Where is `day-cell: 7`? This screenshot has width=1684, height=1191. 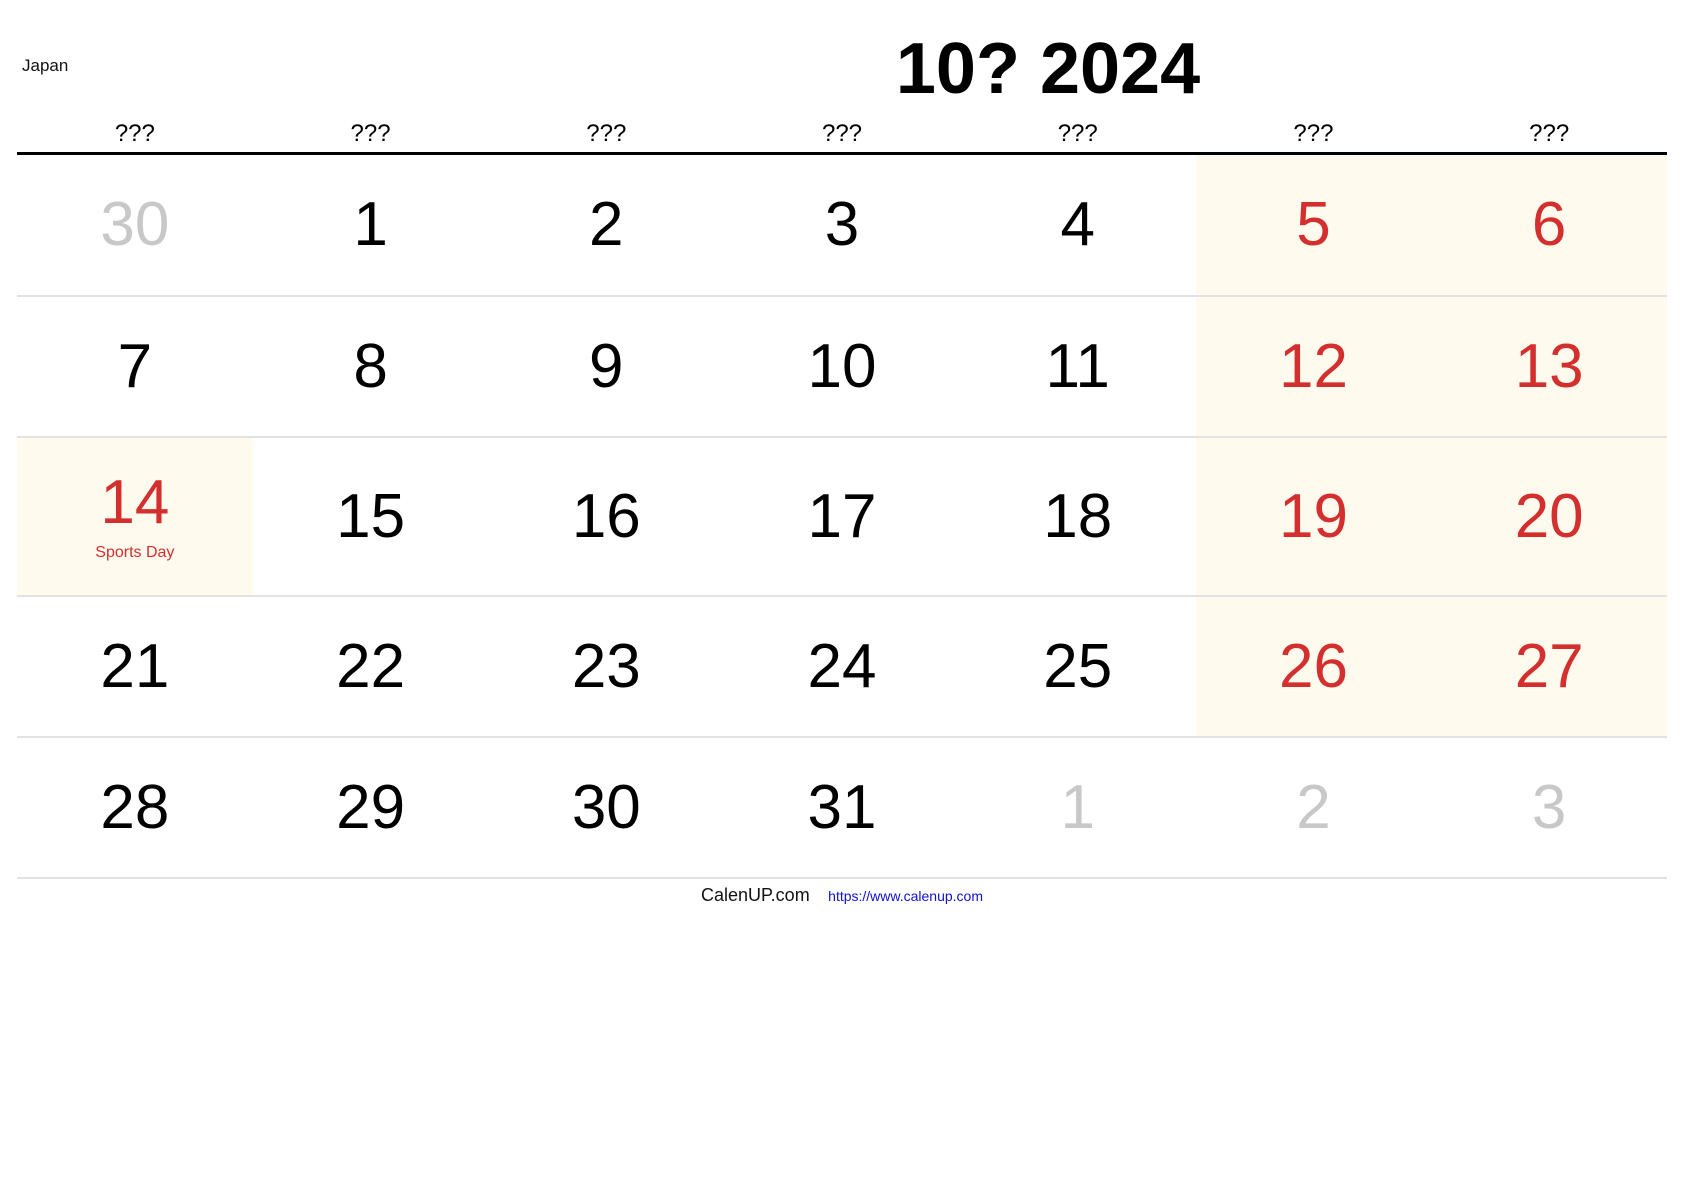 day-cell: 7 is located at coordinates (135, 366).